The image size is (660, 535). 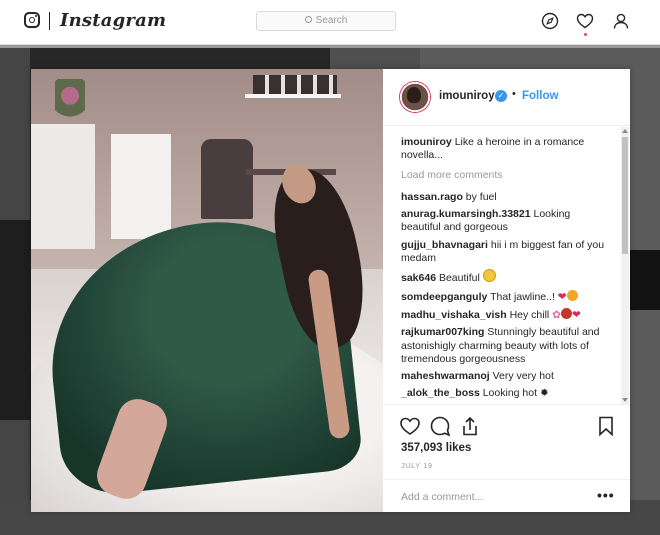 What do you see at coordinates (523, 376) in the screenshot?
I see `comment-text: Very very hot` at bounding box center [523, 376].